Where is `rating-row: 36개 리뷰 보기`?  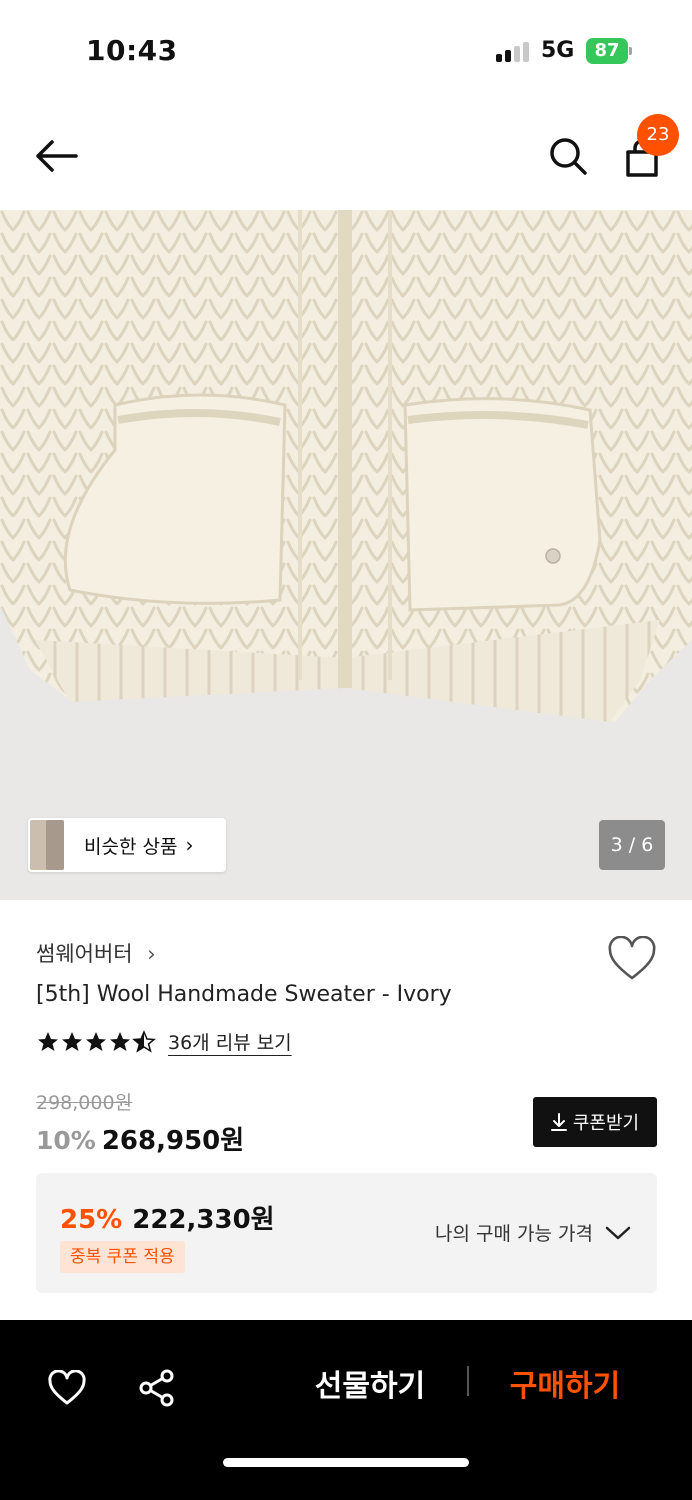
rating-row: 36개 리뷰 보기 is located at coordinates (164, 1041).